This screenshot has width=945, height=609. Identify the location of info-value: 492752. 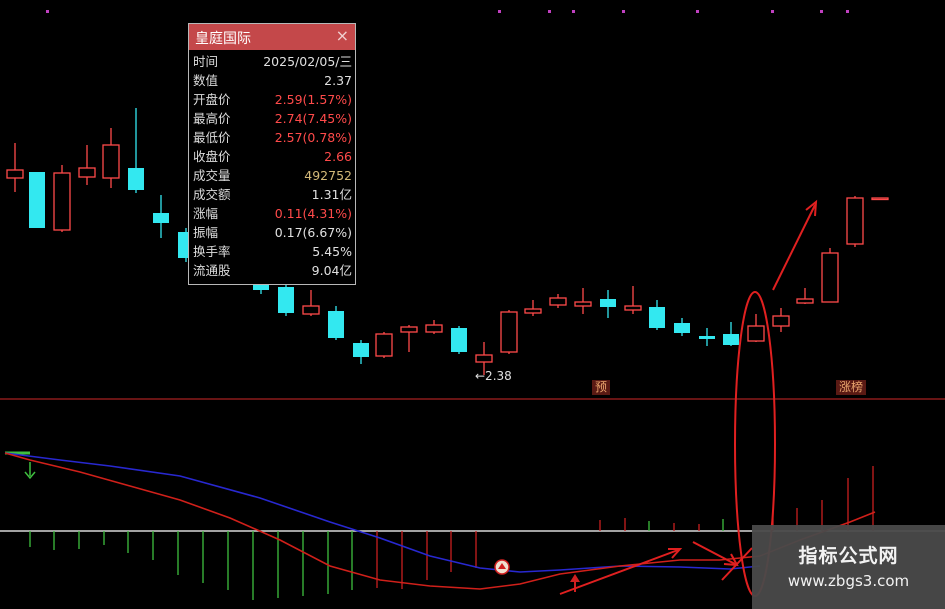
(328, 175).